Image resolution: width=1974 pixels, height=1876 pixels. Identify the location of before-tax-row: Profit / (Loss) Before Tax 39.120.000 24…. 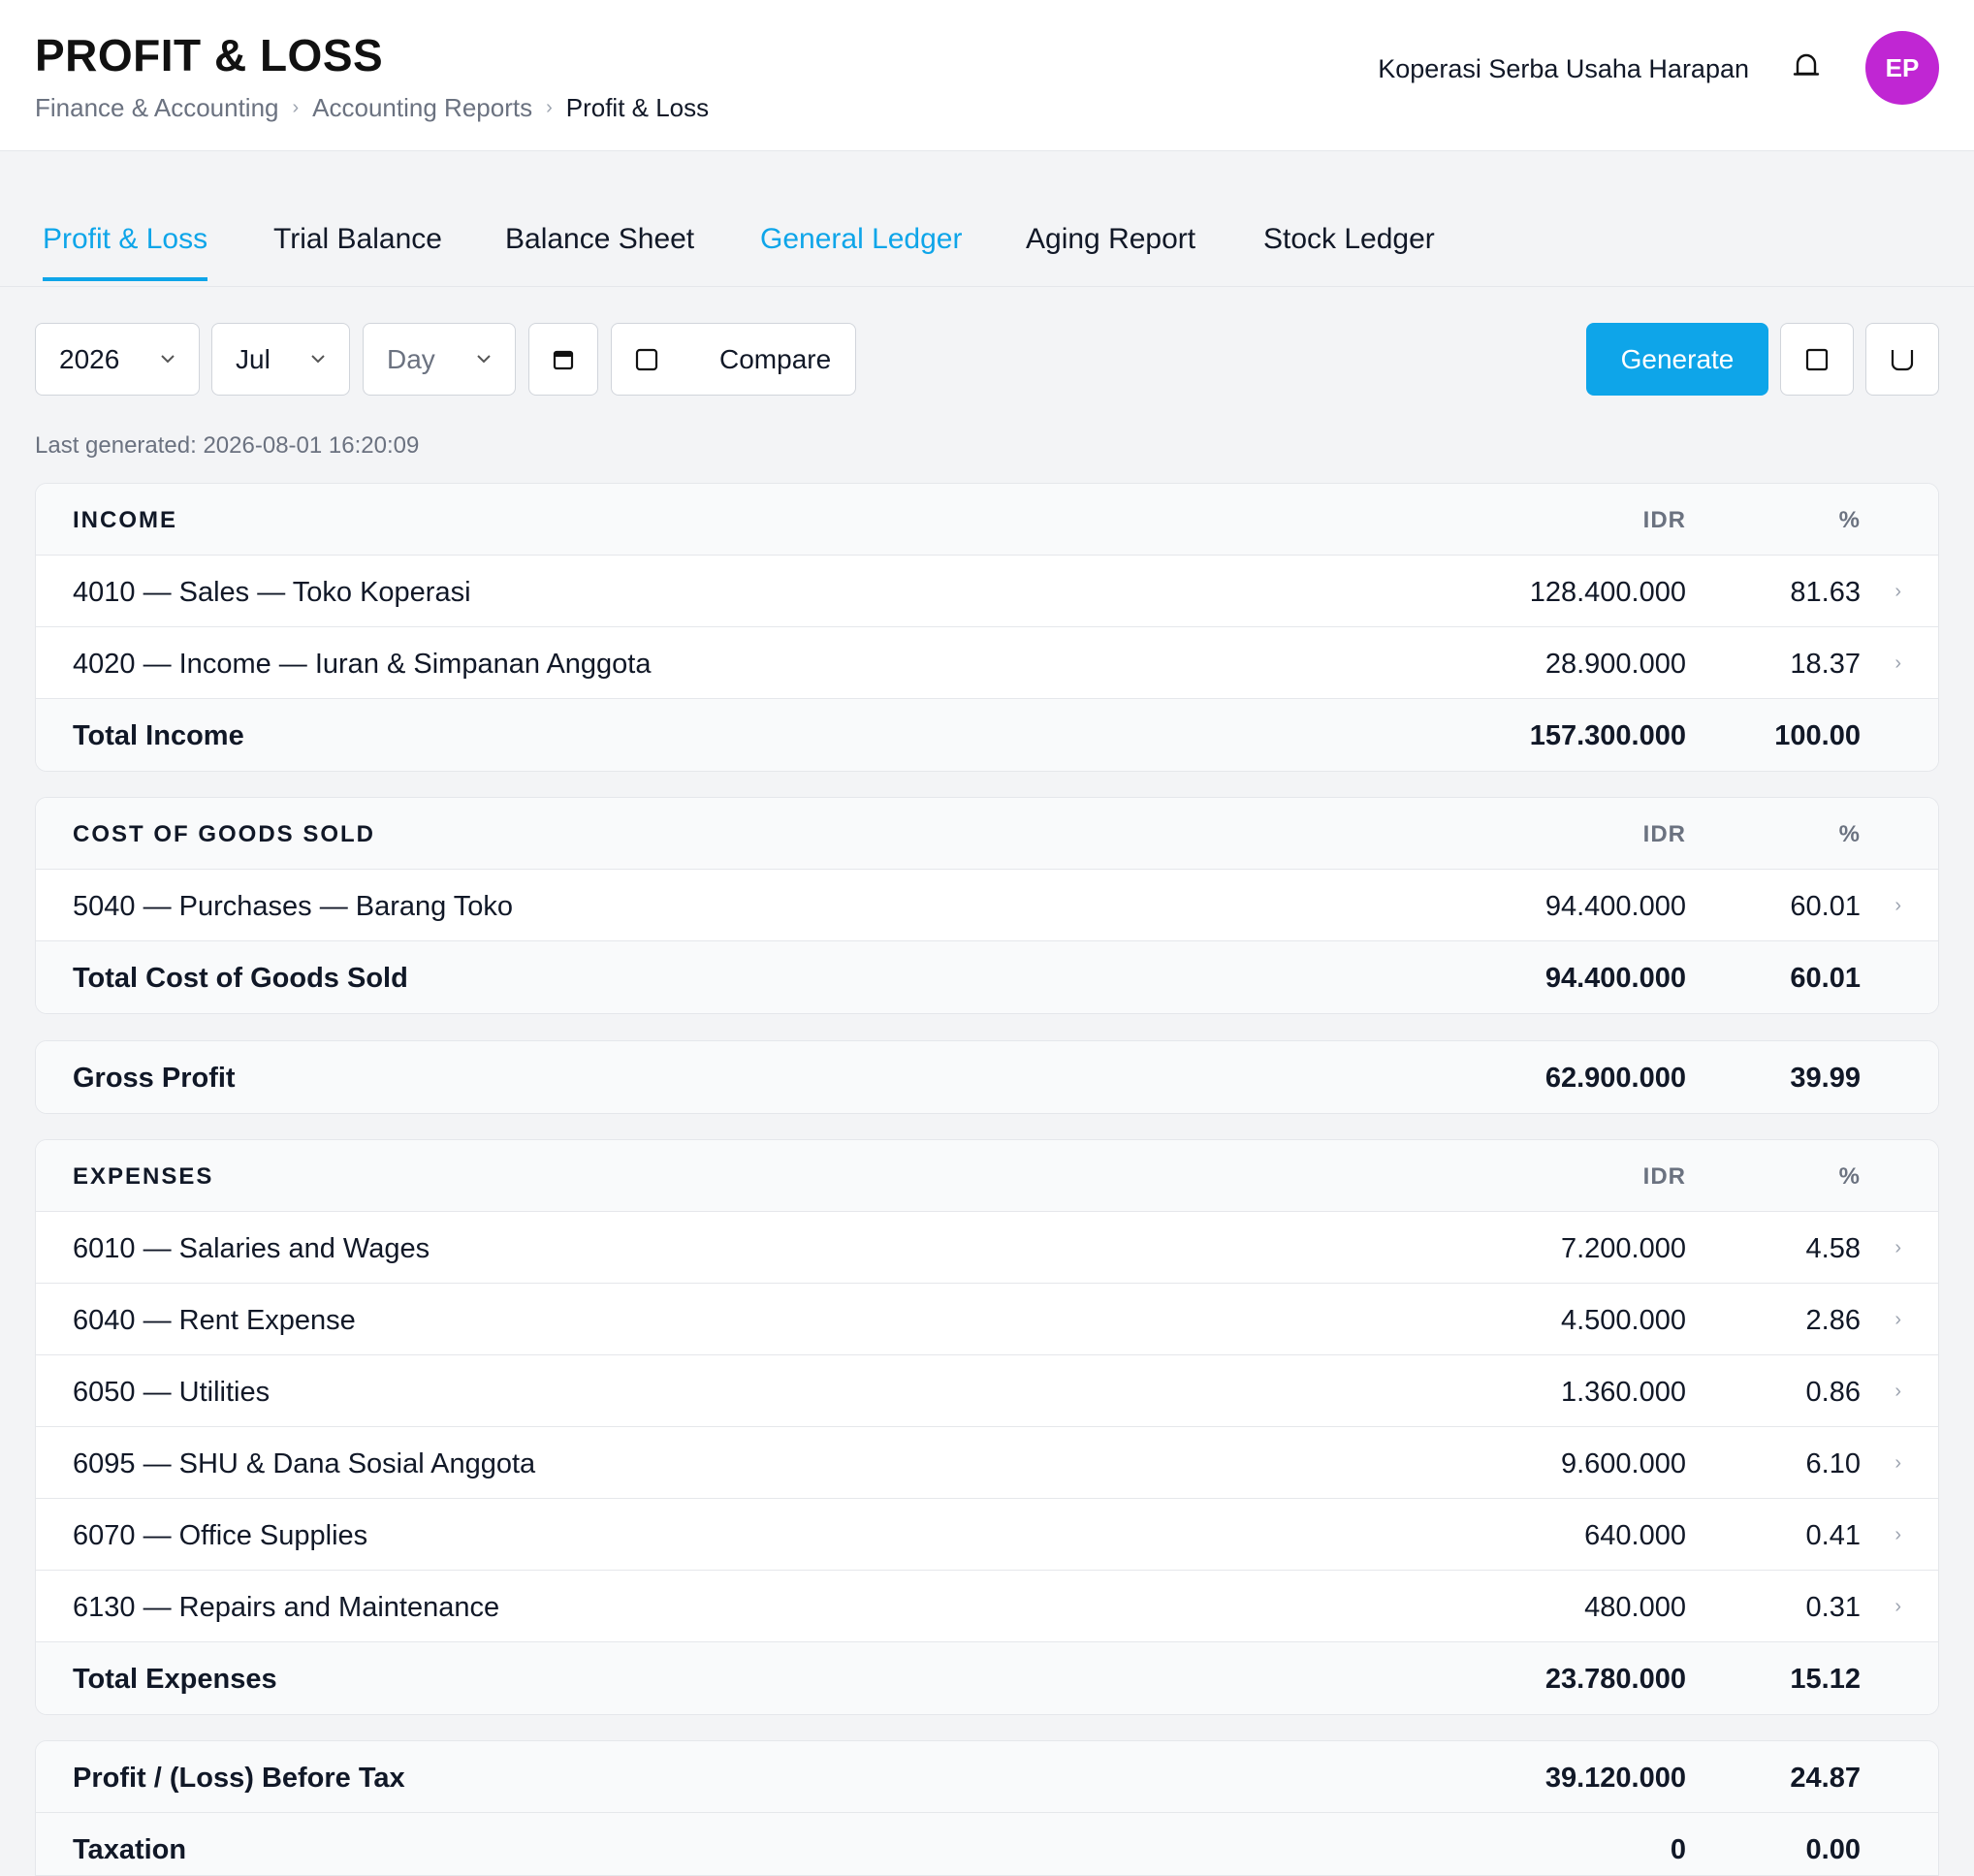
(987, 1777).